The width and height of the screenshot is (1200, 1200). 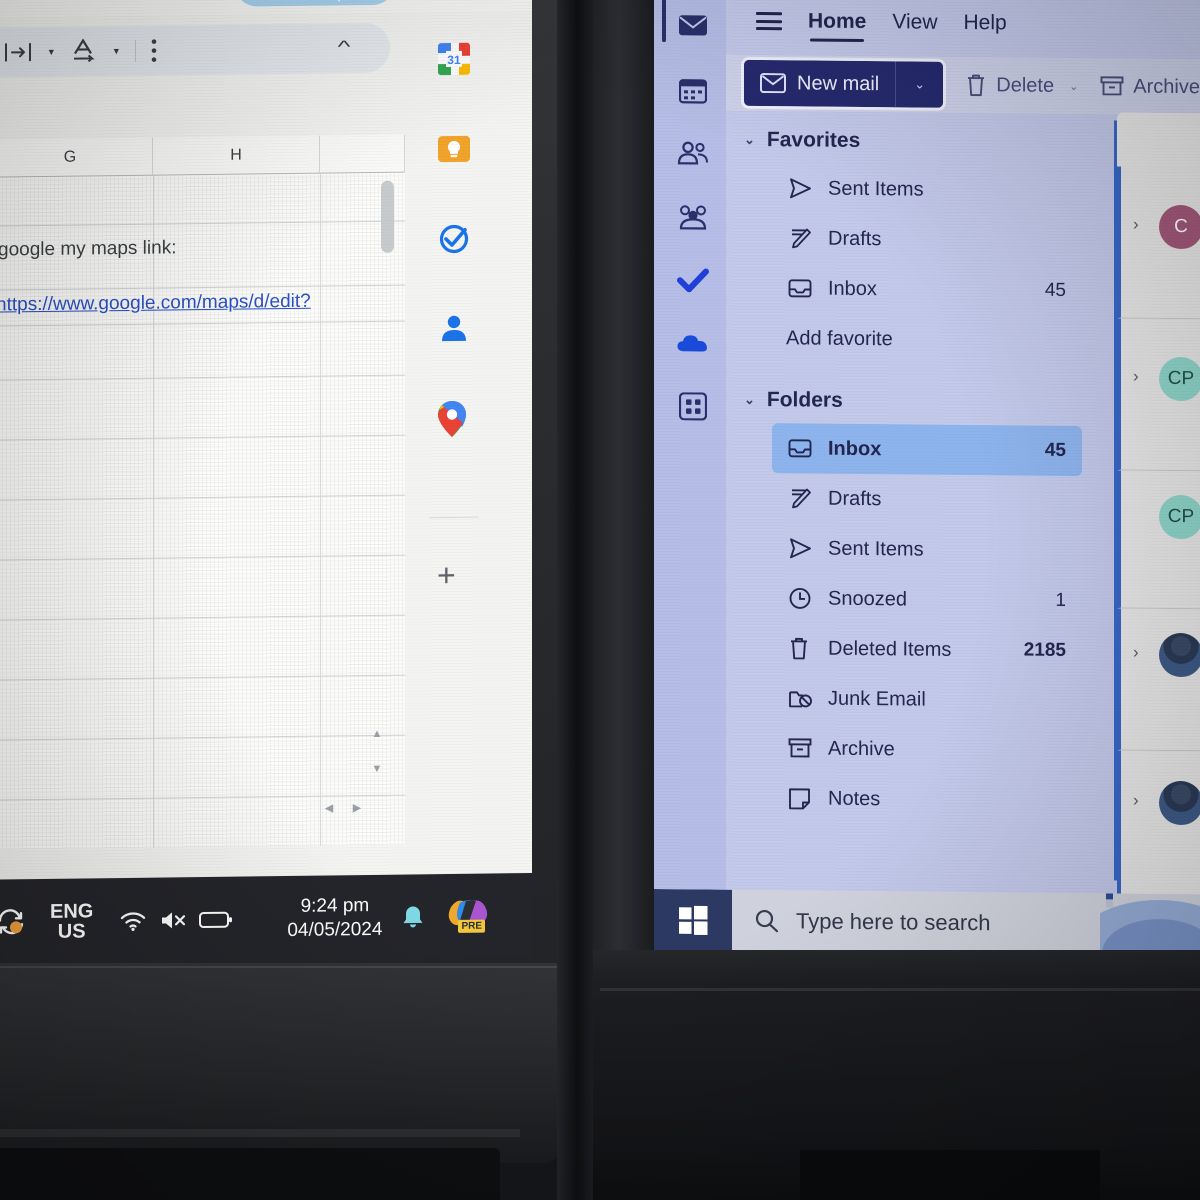 What do you see at coordinates (84, 51) in the screenshot?
I see `text-color-icon` at bounding box center [84, 51].